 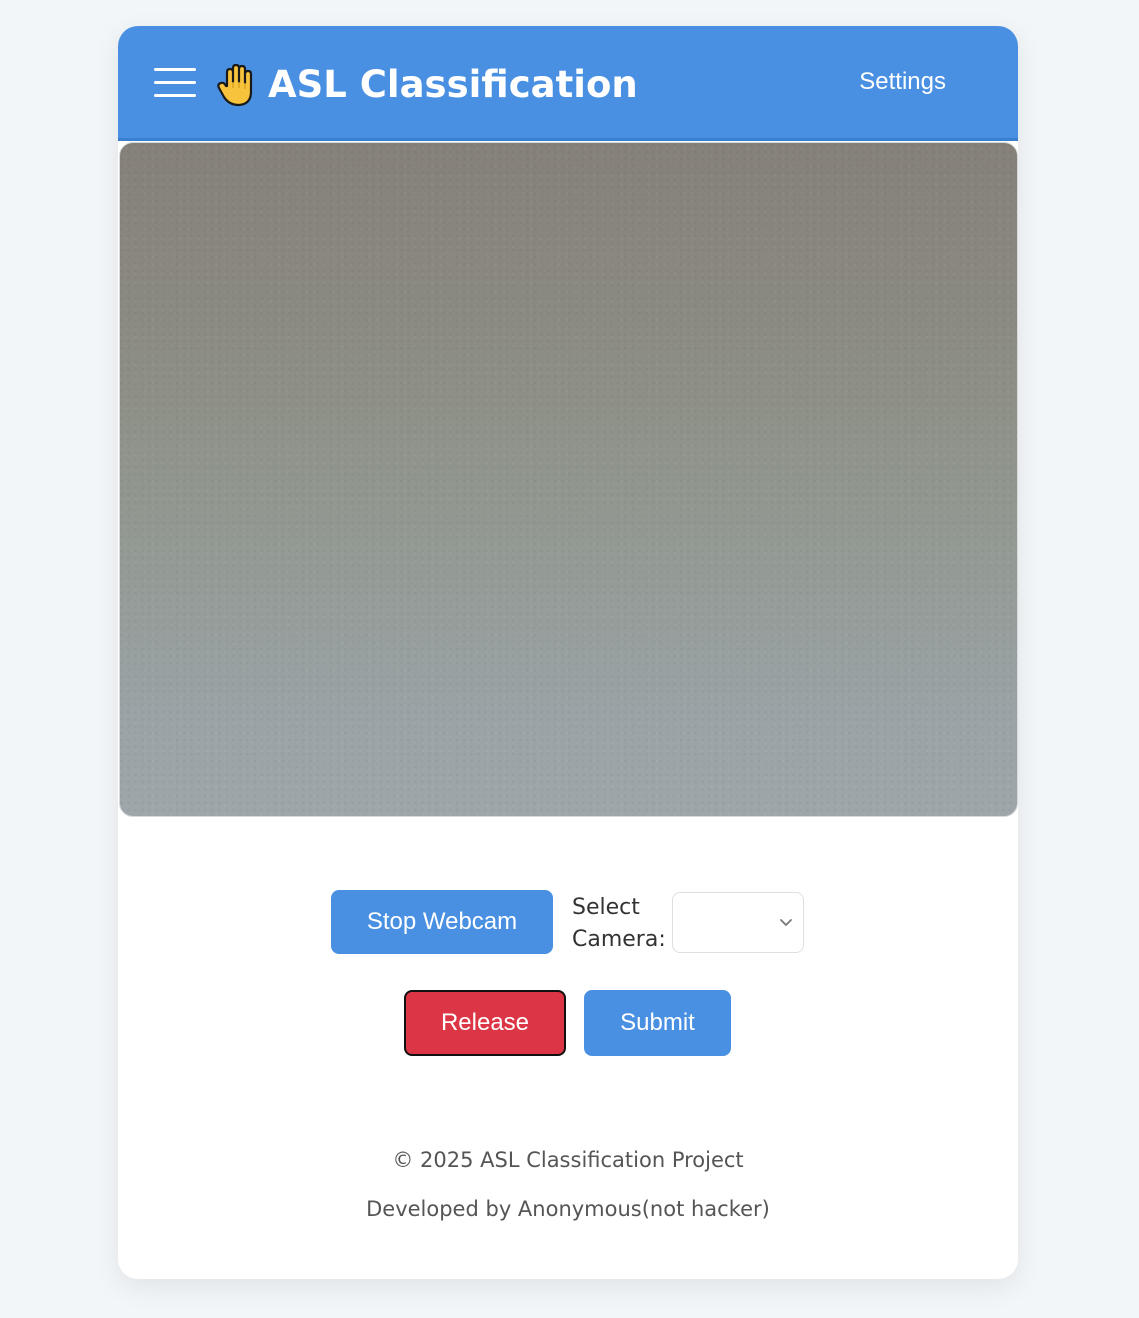 I want to click on app-header: ASL Classification Settings, so click(x=568, y=83).